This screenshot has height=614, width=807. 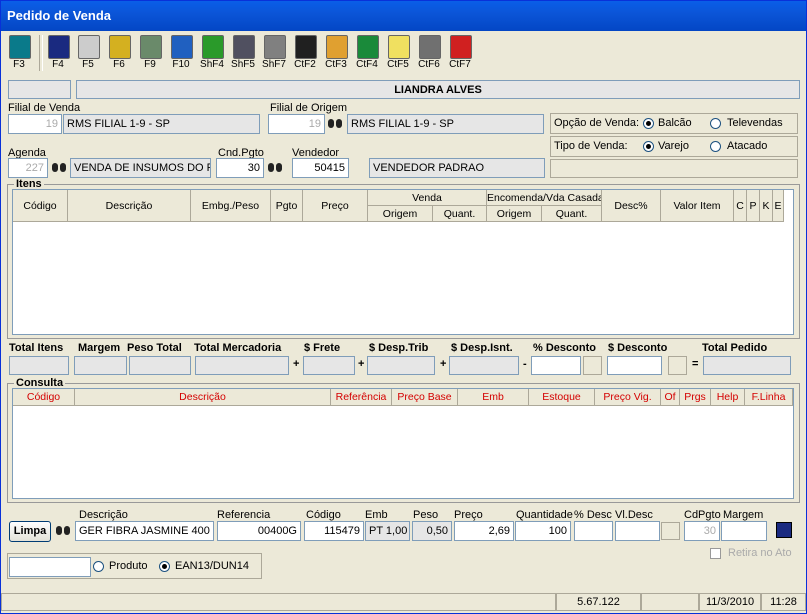 What do you see at coordinates (323, 515) in the screenshot?
I see `codigo-label: Código` at bounding box center [323, 515].